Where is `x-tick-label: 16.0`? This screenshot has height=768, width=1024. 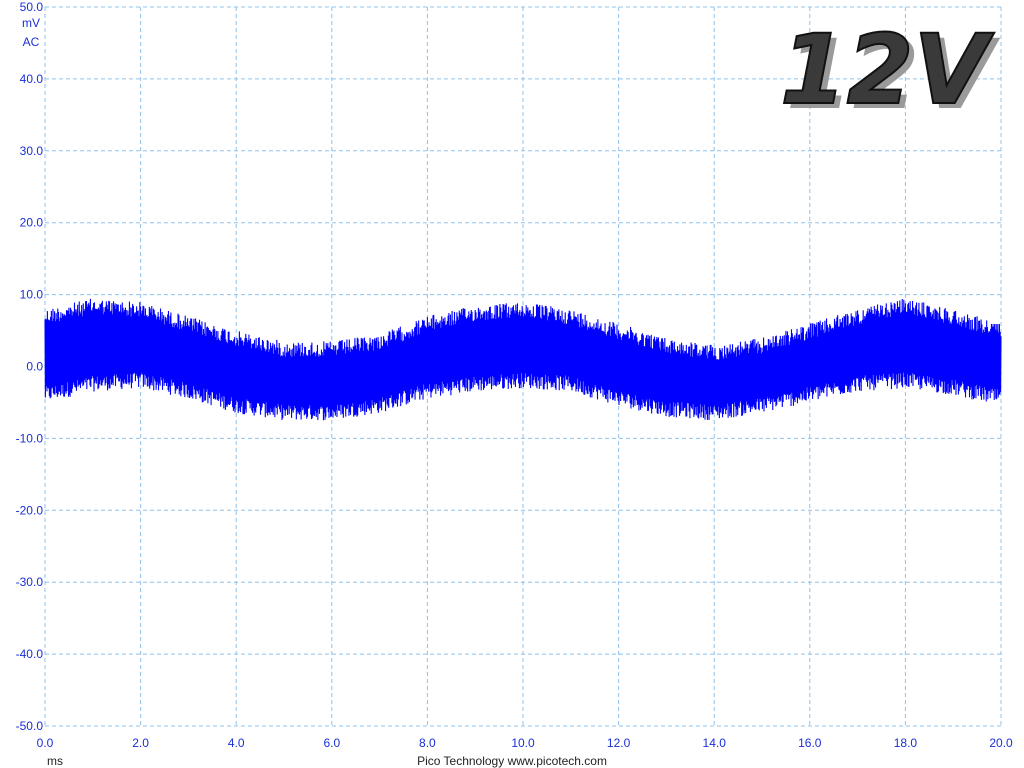 x-tick-label: 16.0 is located at coordinates (810, 743).